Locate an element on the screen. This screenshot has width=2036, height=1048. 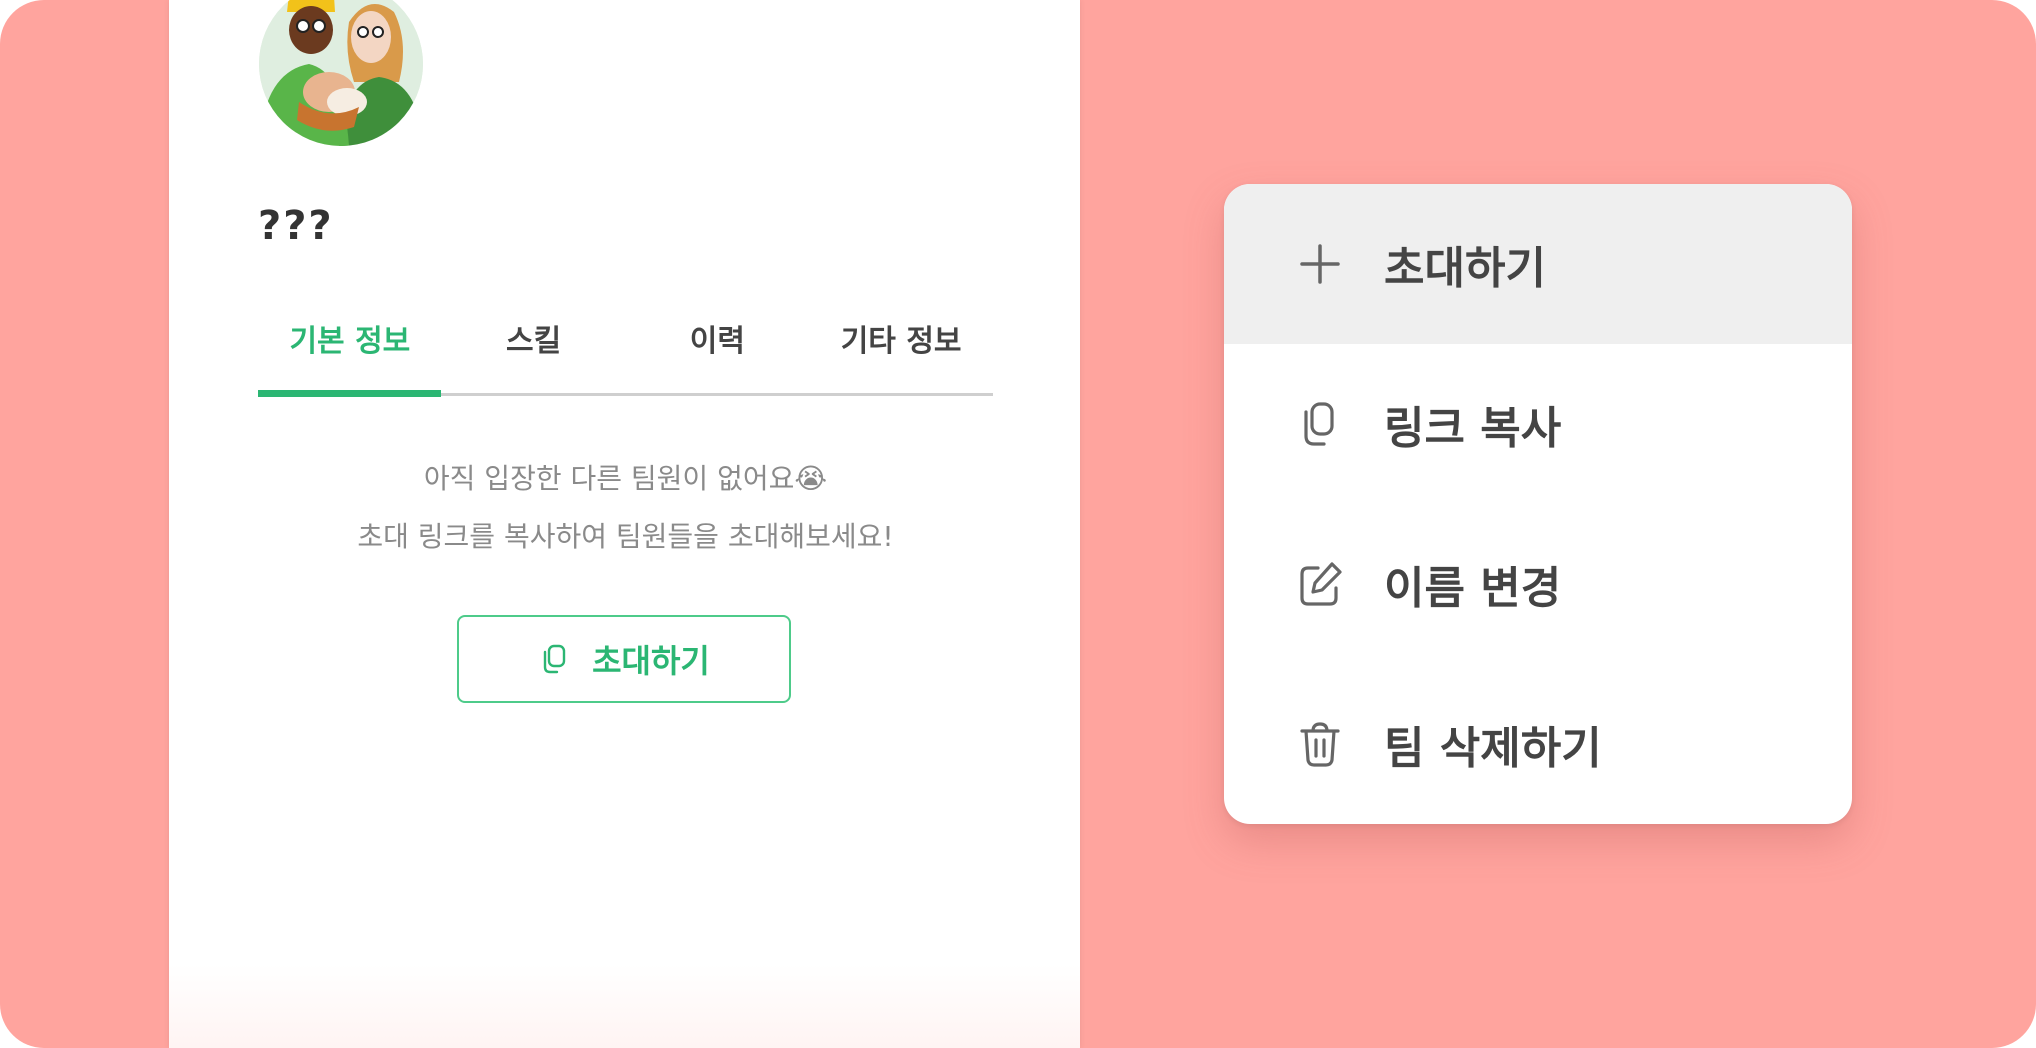
invite-button-label: 초대하기 is located at coordinates (651, 661).